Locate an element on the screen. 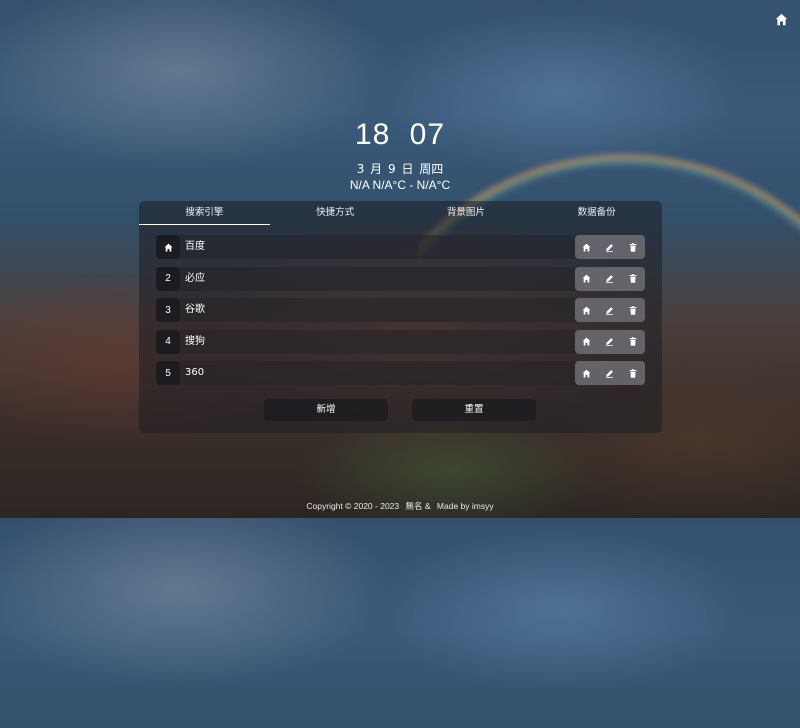 This screenshot has height=728, width=800. engine-row-sogou: 4 搜狗 is located at coordinates (400, 341).